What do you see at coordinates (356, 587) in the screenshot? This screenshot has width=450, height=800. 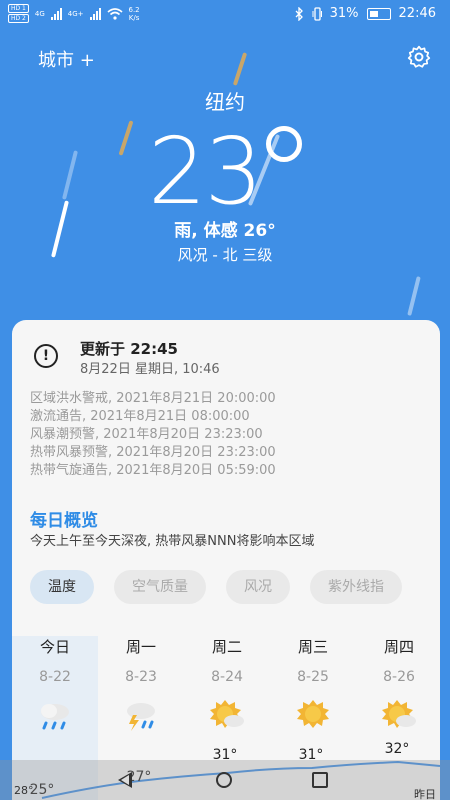 I see `tab-uv: 紫外线指` at bounding box center [356, 587].